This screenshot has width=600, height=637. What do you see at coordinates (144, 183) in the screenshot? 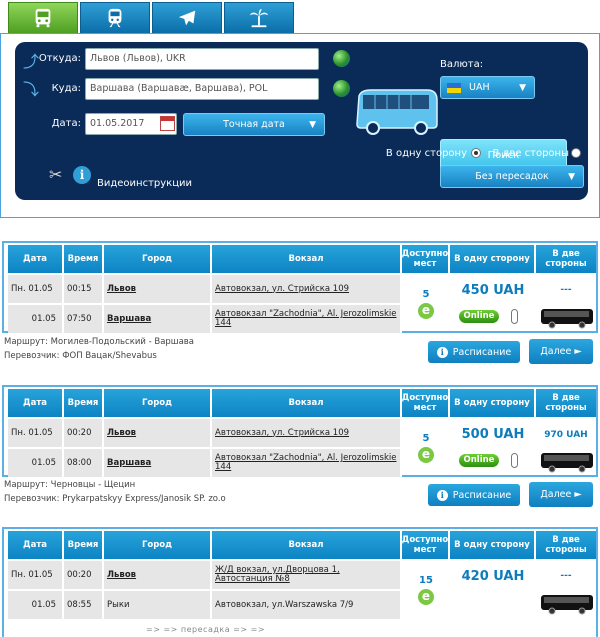
I see `video-instructions-link: Видеоинструкции` at bounding box center [144, 183].